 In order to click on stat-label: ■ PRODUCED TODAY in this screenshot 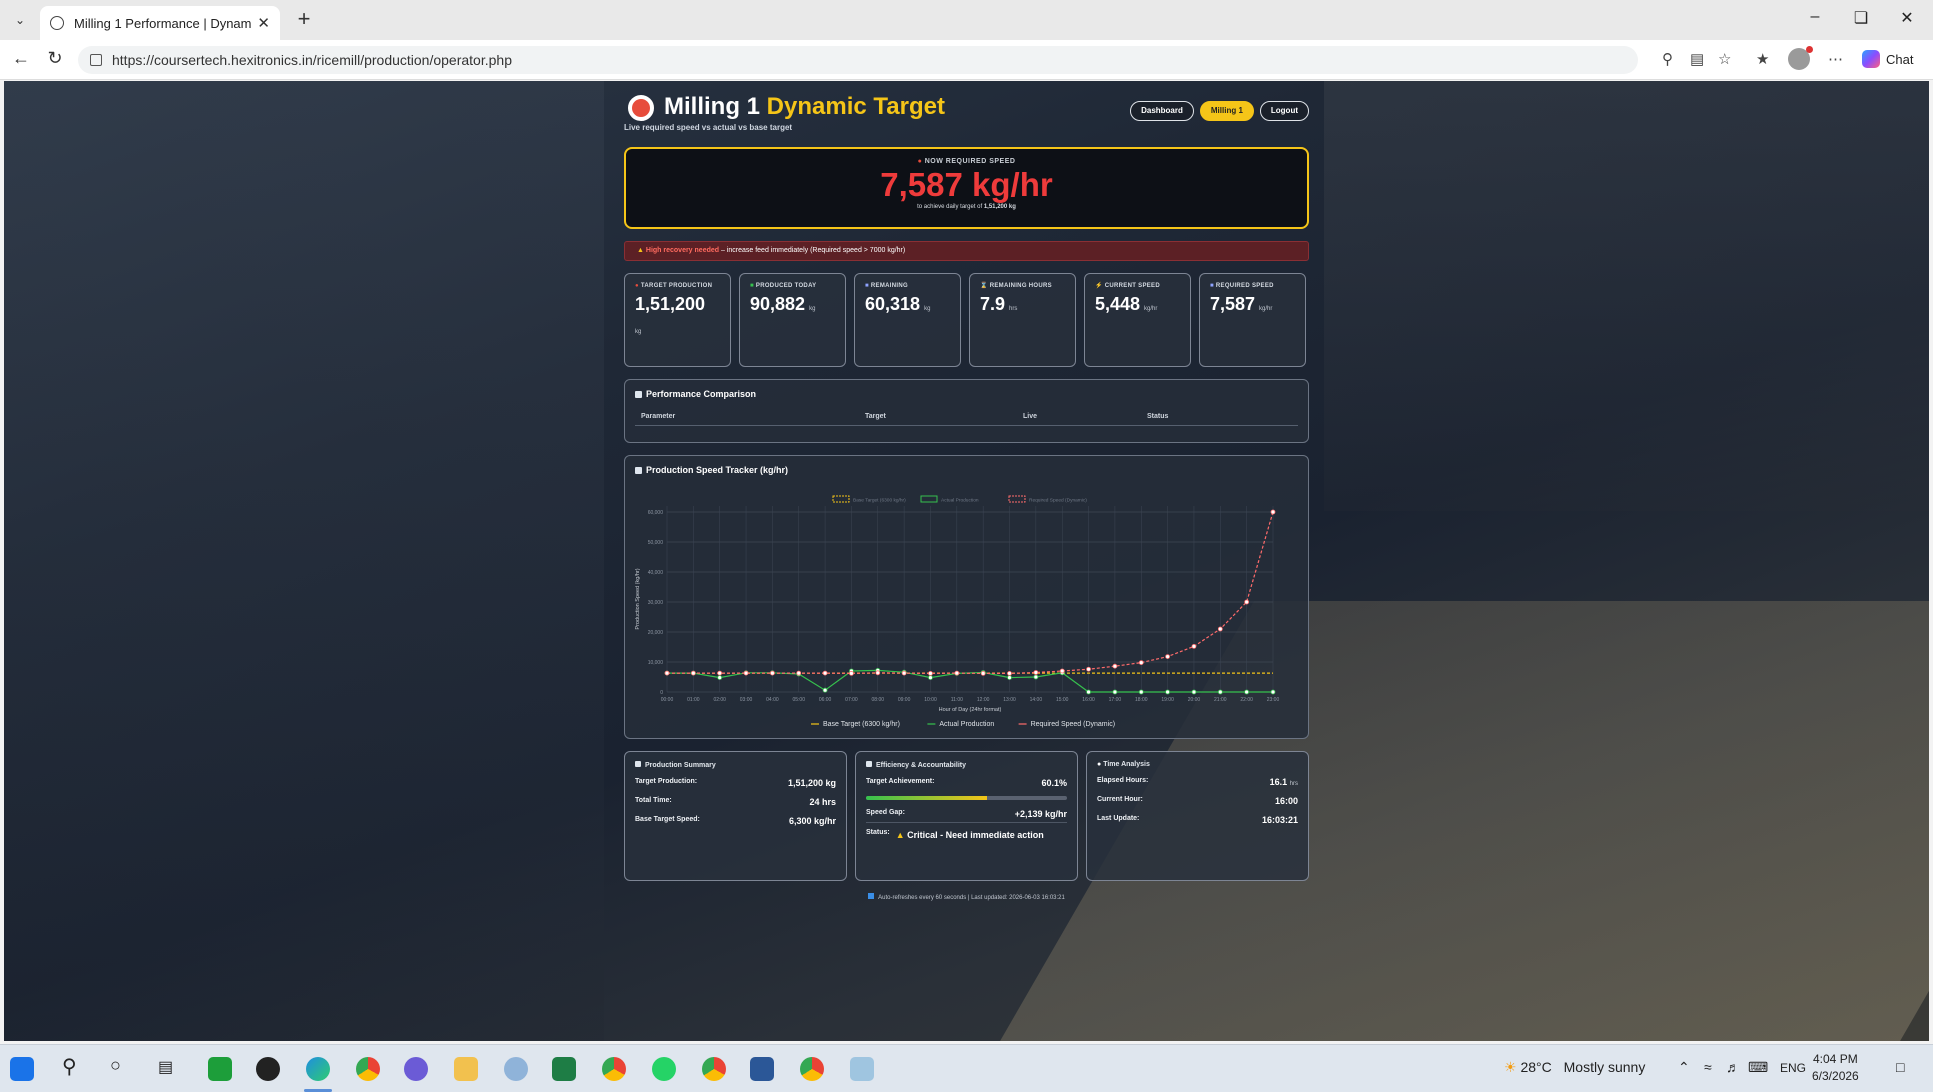, I will do `click(792, 286)`.